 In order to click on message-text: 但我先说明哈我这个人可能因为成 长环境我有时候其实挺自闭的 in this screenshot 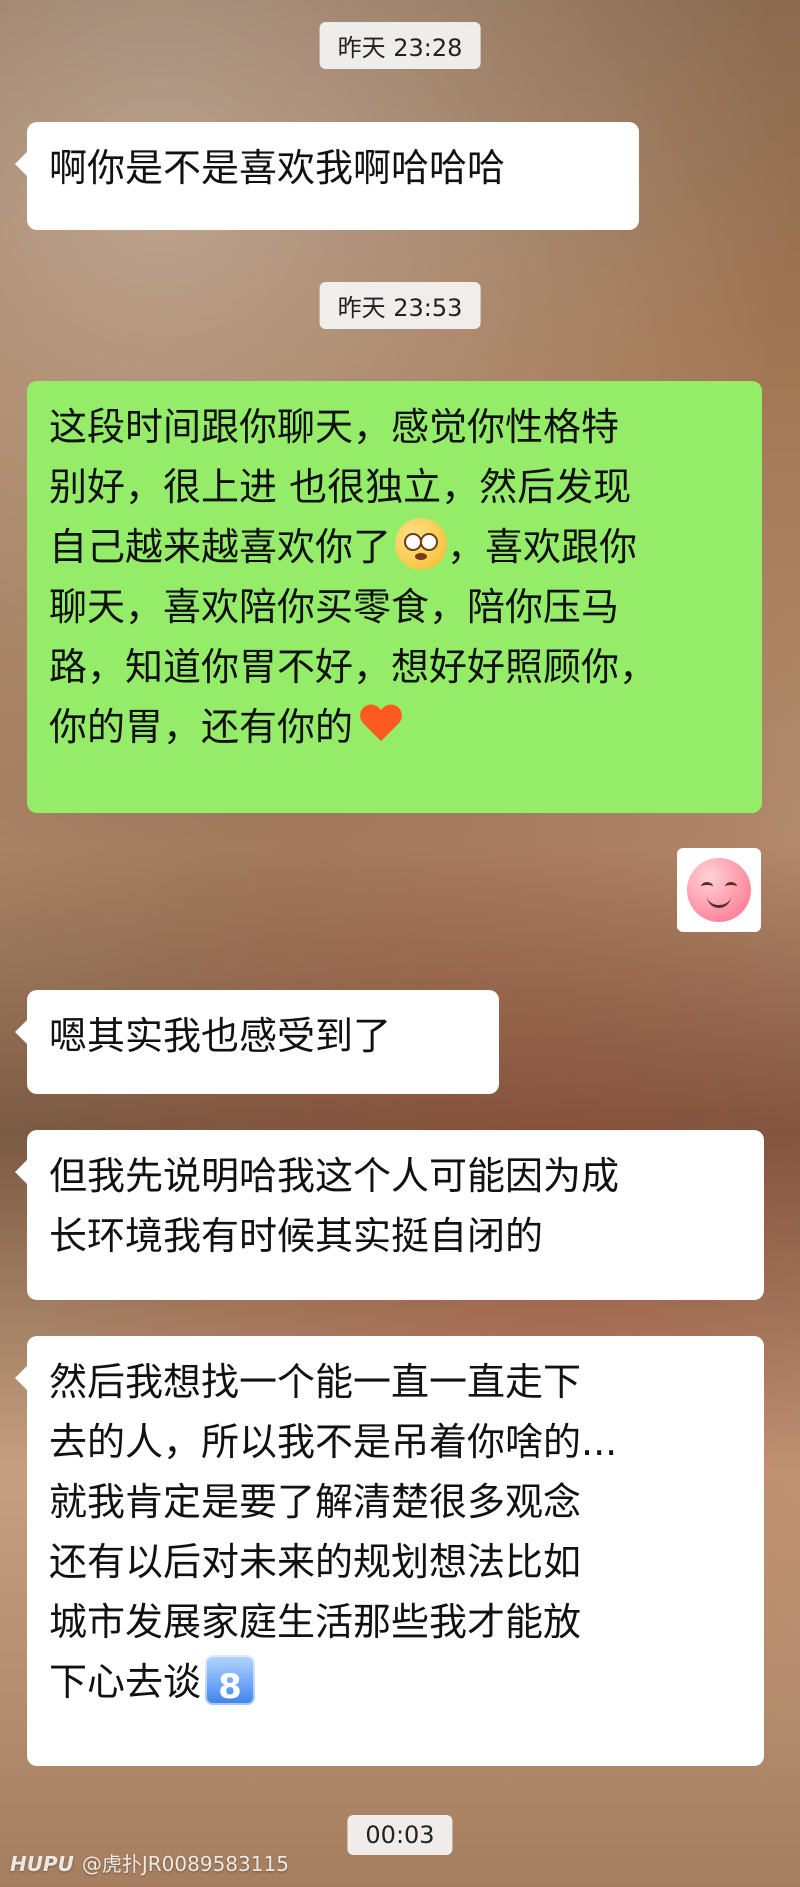, I will do `click(334, 1206)`.